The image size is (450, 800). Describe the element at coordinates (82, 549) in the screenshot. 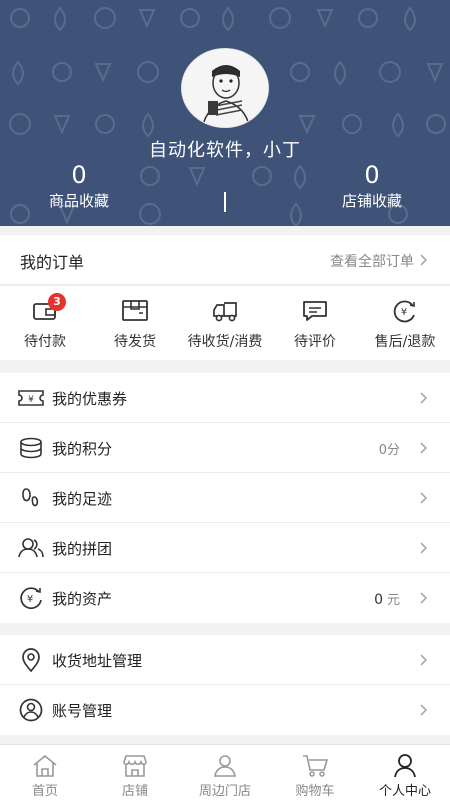

I see `menu-item-label: 我的拼团` at that location.